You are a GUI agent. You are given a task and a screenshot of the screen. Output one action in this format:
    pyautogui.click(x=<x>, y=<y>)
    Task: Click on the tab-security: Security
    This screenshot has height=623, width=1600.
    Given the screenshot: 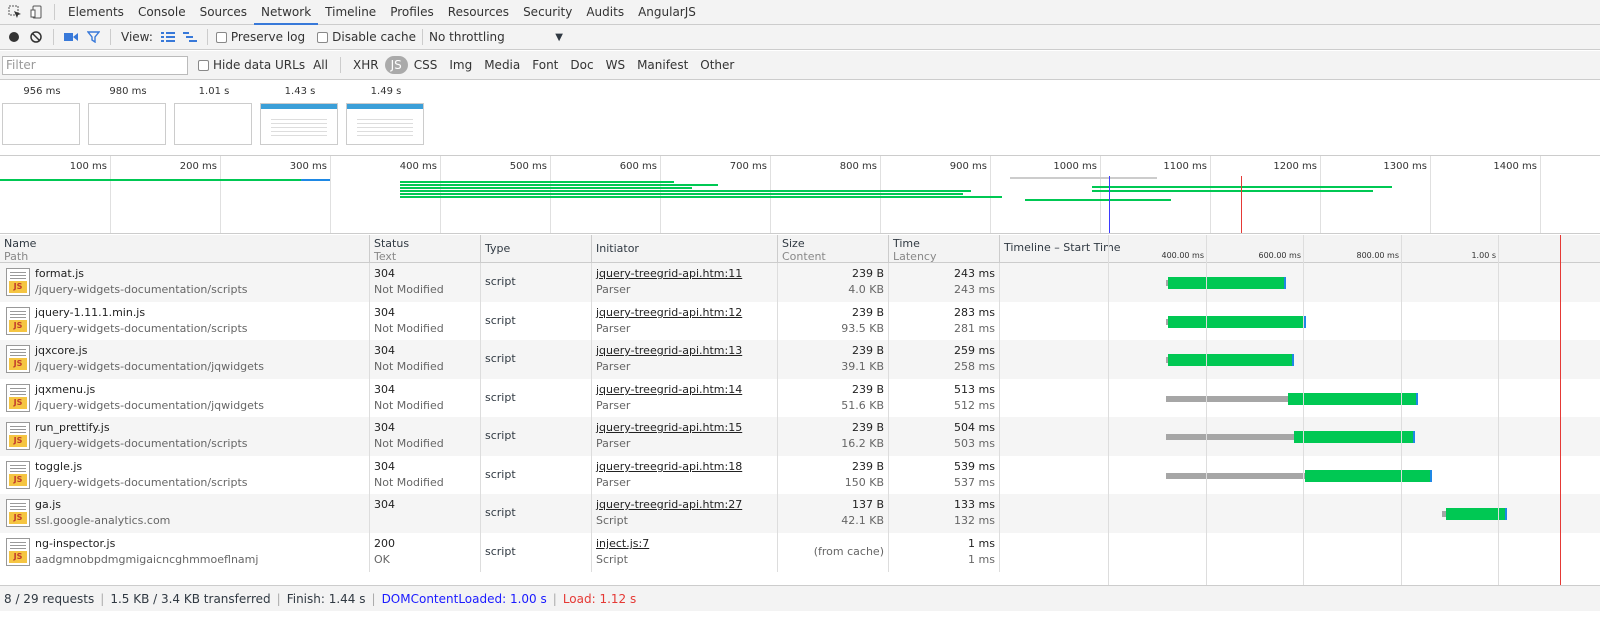 What is the action you would take?
    pyautogui.click(x=547, y=12)
    